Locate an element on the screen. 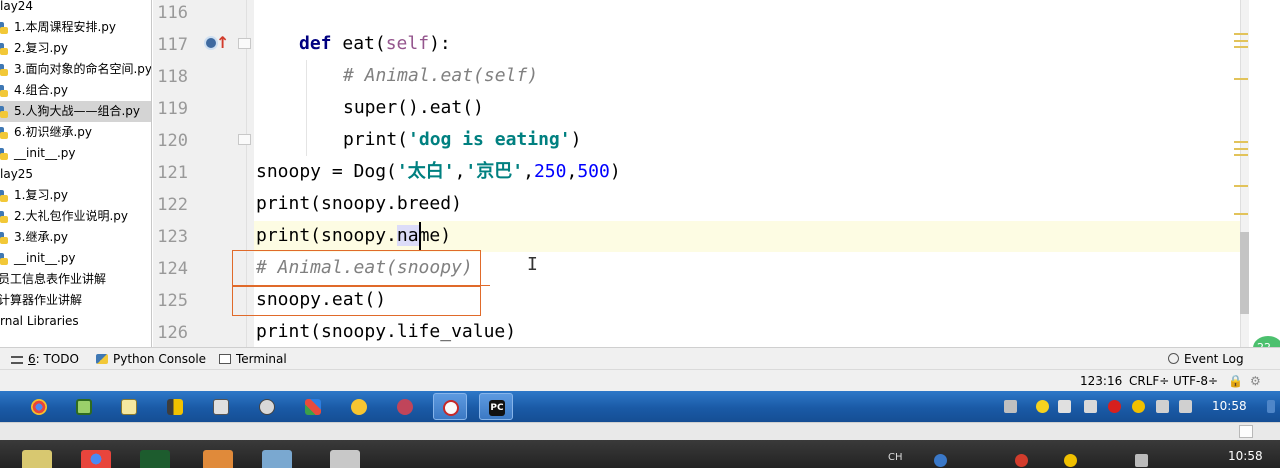  taskbar2-clock: 10:58 is located at coordinates (1245, 456).